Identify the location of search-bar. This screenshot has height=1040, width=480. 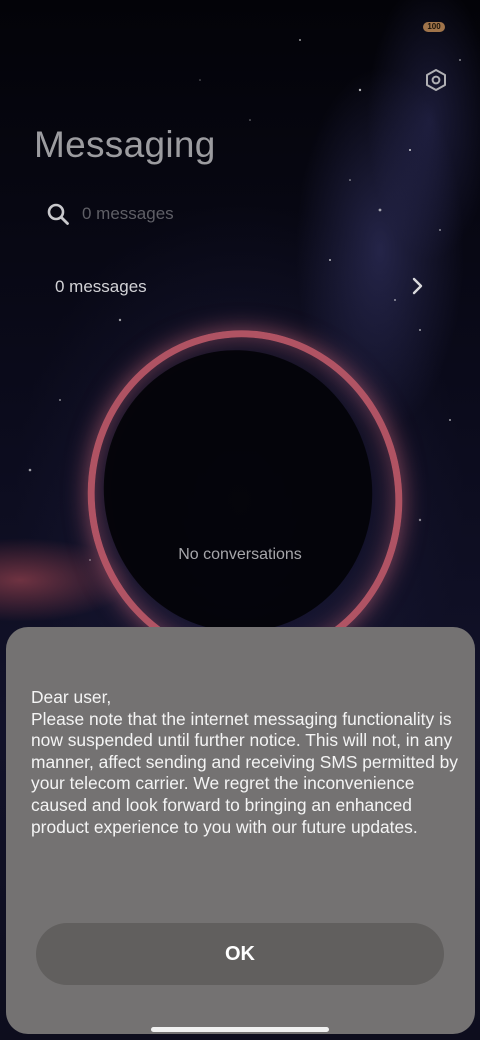
(236, 214).